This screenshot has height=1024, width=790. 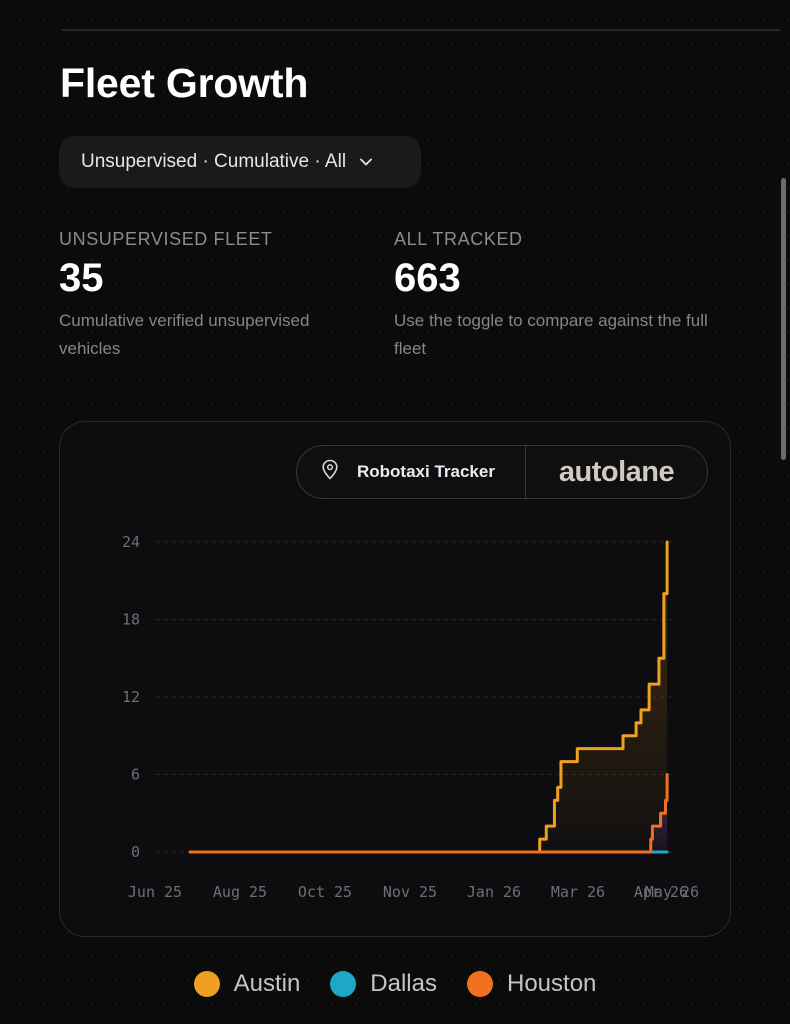 What do you see at coordinates (494, 892) in the screenshot?
I see `x-tick-label: Jan 26` at bounding box center [494, 892].